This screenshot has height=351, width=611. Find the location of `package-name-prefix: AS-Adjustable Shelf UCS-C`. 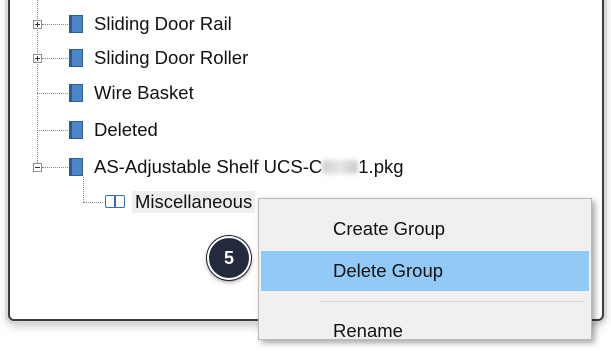

package-name-prefix: AS-Adjustable Shelf UCS-C is located at coordinates (208, 166).